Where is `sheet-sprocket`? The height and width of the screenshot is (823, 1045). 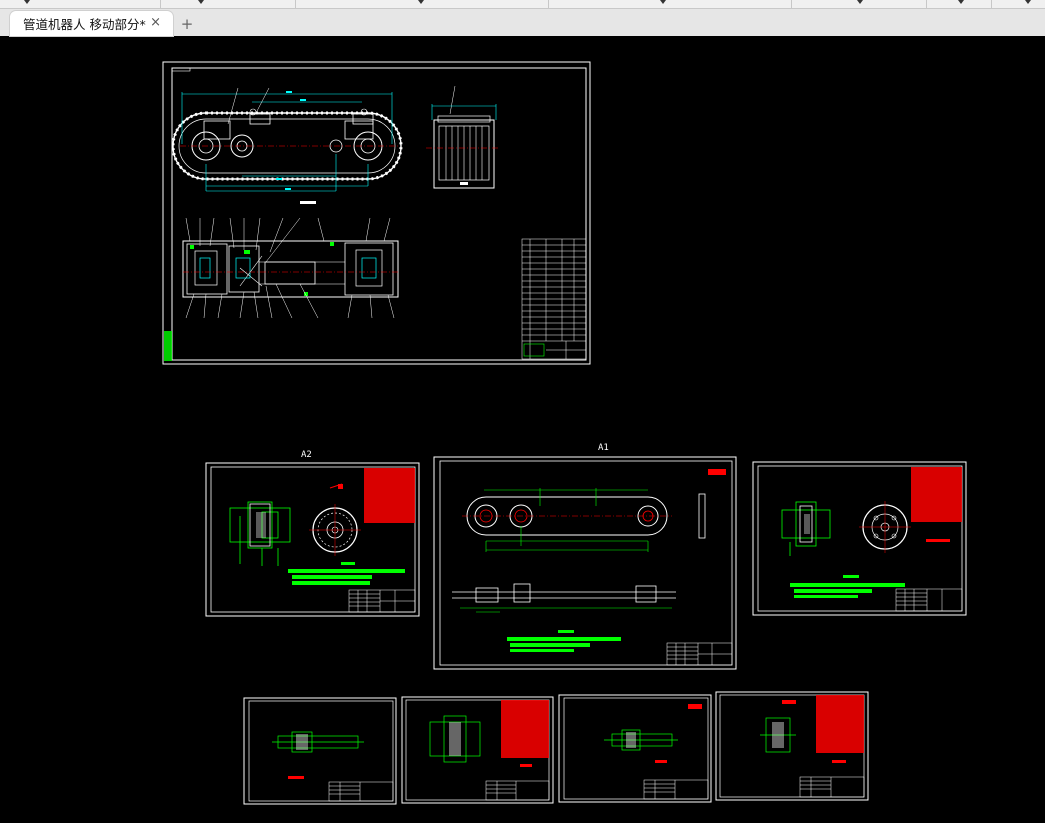 sheet-sprocket is located at coordinates (792, 746).